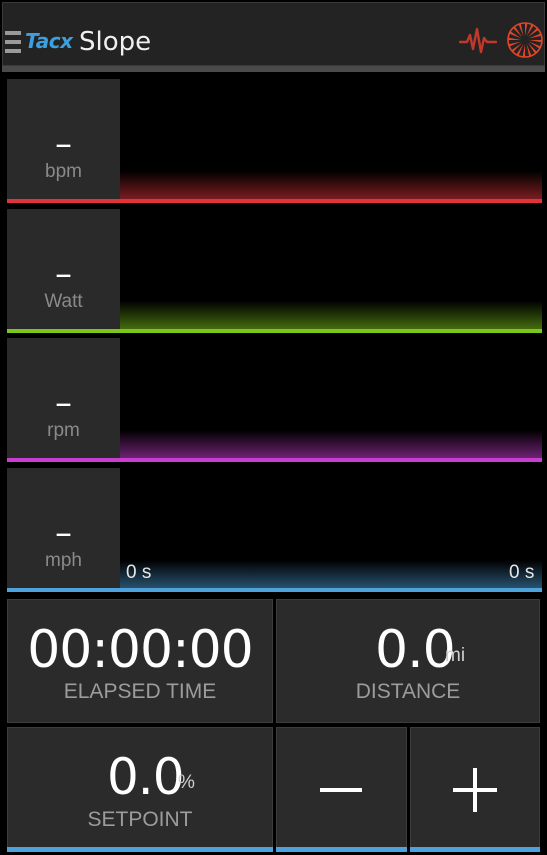 Image resolution: width=547 pixels, height=855 pixels. I want to click on heart-pulse-icon, so click(478, 40).